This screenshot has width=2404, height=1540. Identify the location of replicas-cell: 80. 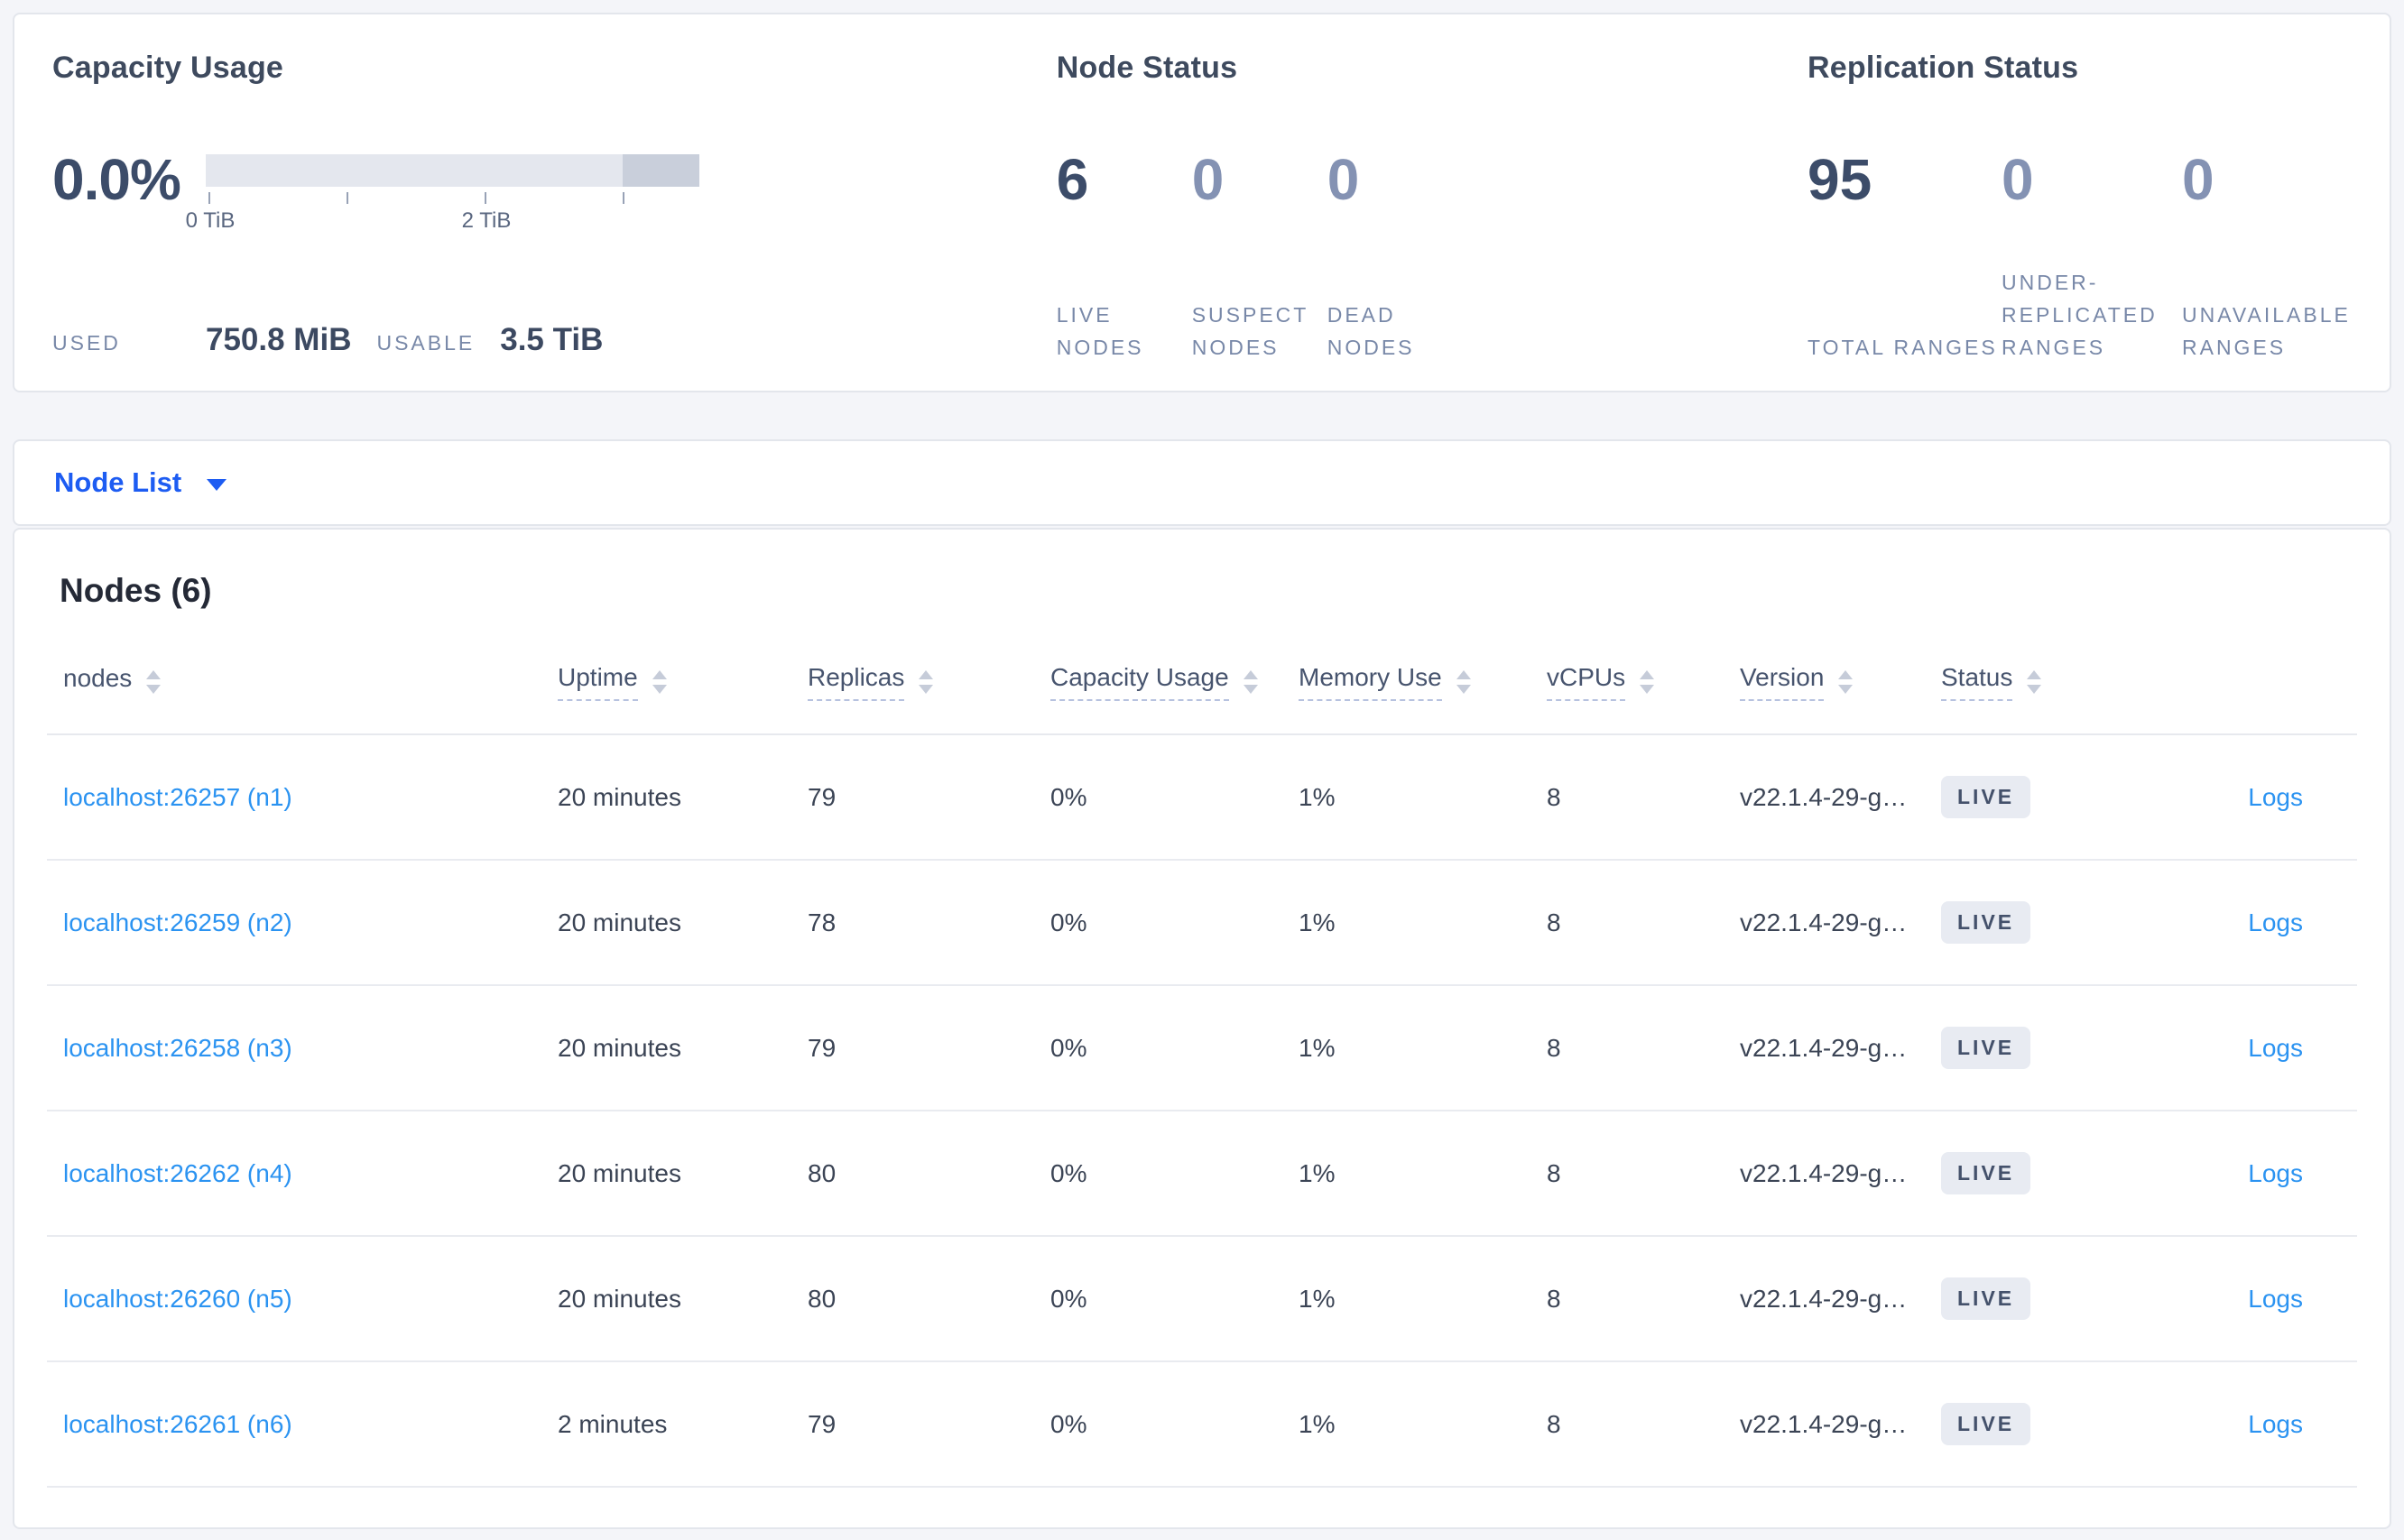
(928, 1174).